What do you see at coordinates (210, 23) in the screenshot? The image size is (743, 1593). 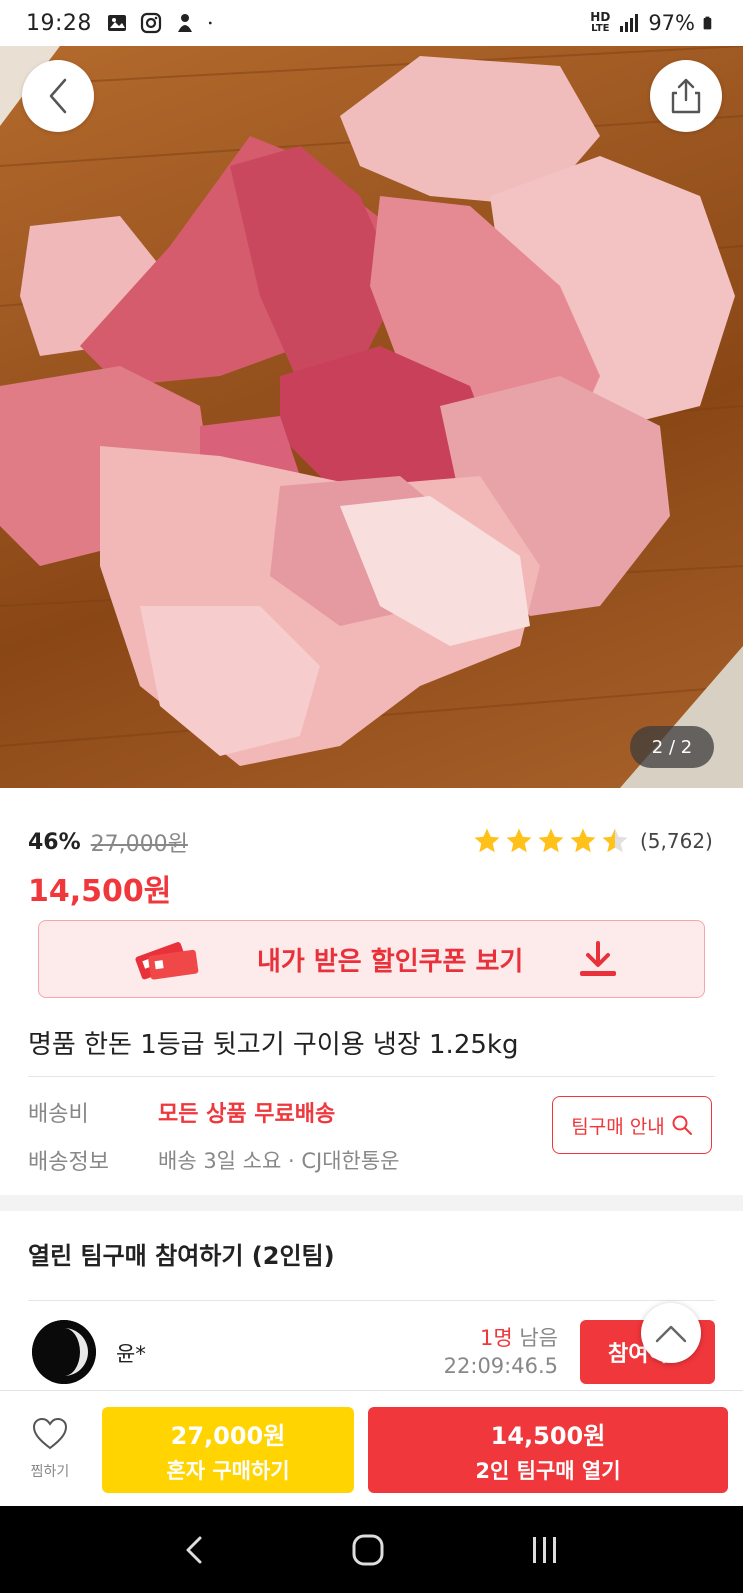 I see `more-notifications-dot-icon` at bounding box center [210, 23].